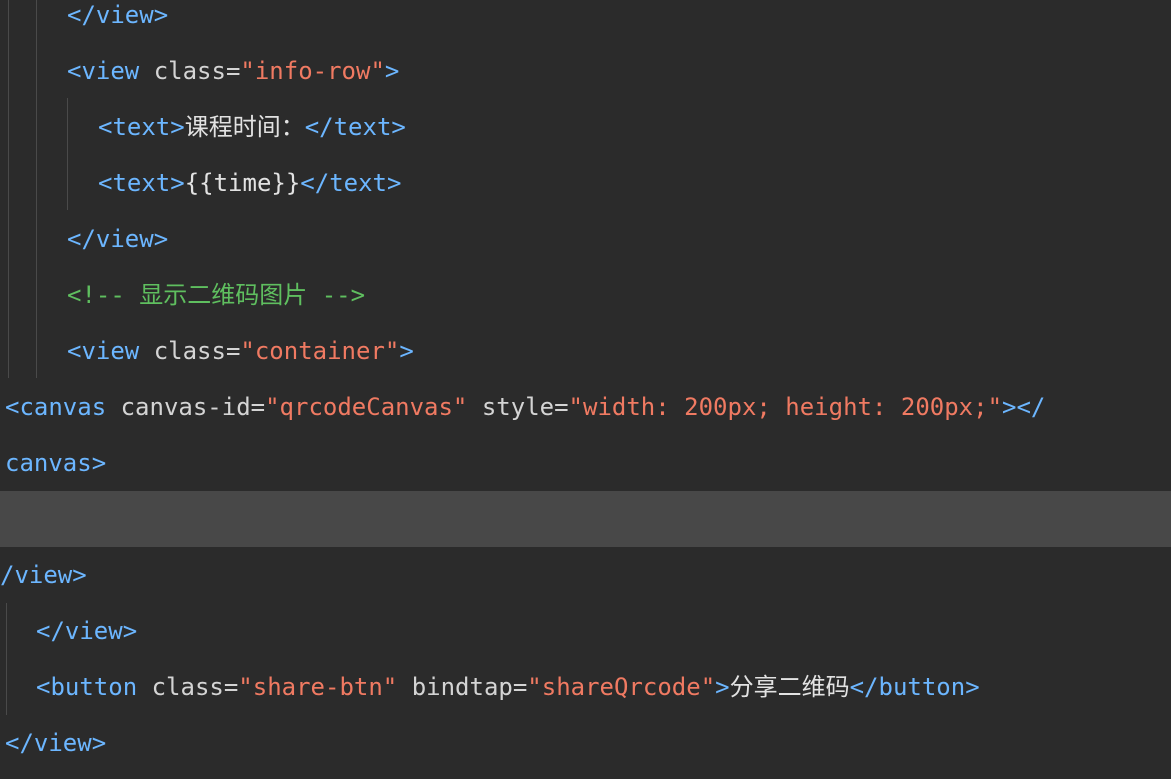 Image resolution: width=1171 pixels, height=779 pixels. Describe the element at coordinates (193, 407) in the screenshot. I see `code-token: canvas-id=` at that location.